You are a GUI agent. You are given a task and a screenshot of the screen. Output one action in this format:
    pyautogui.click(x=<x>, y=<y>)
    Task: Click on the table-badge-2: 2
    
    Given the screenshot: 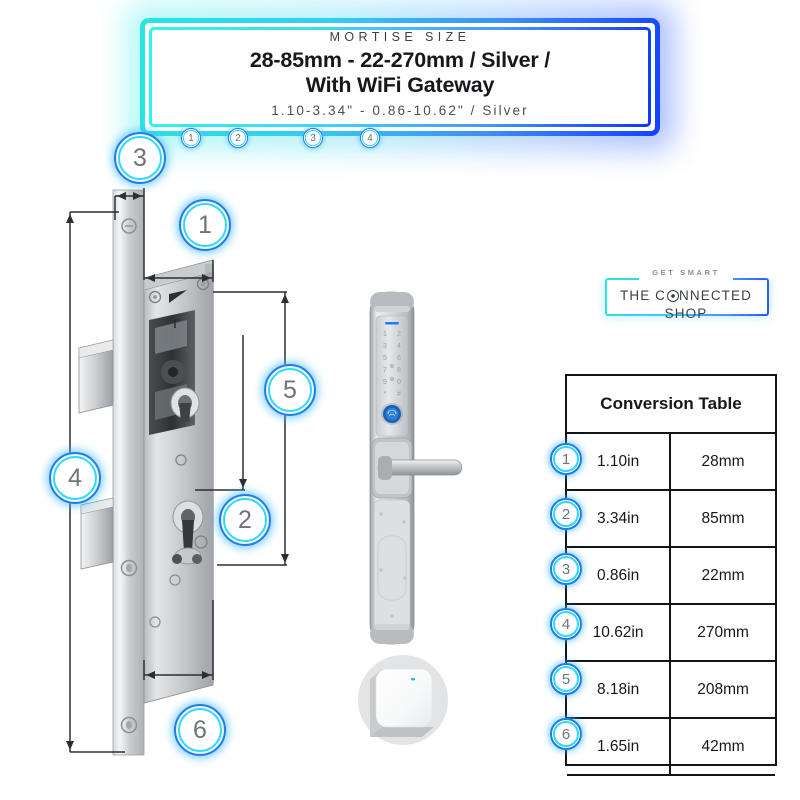 What is the action you would take?
    pyautogui.click(x=566, y=514)
    